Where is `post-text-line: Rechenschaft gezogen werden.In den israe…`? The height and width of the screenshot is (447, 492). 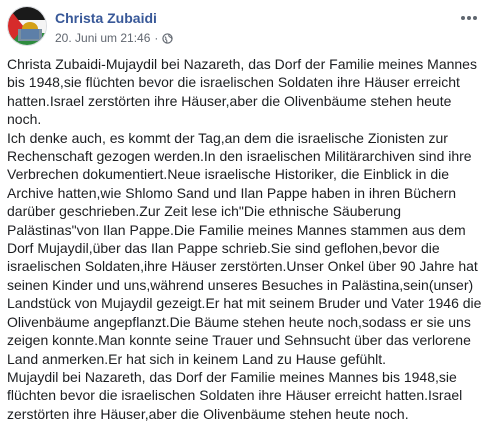 post-text-line: Rechenschaft gezogen werden.In den israe… is located at coordinates (239, 156).